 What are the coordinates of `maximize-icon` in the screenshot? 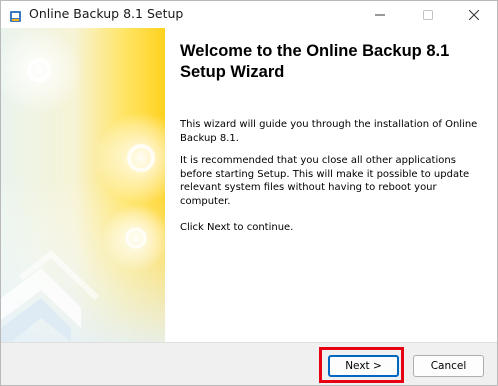 It's located at (428, 14).